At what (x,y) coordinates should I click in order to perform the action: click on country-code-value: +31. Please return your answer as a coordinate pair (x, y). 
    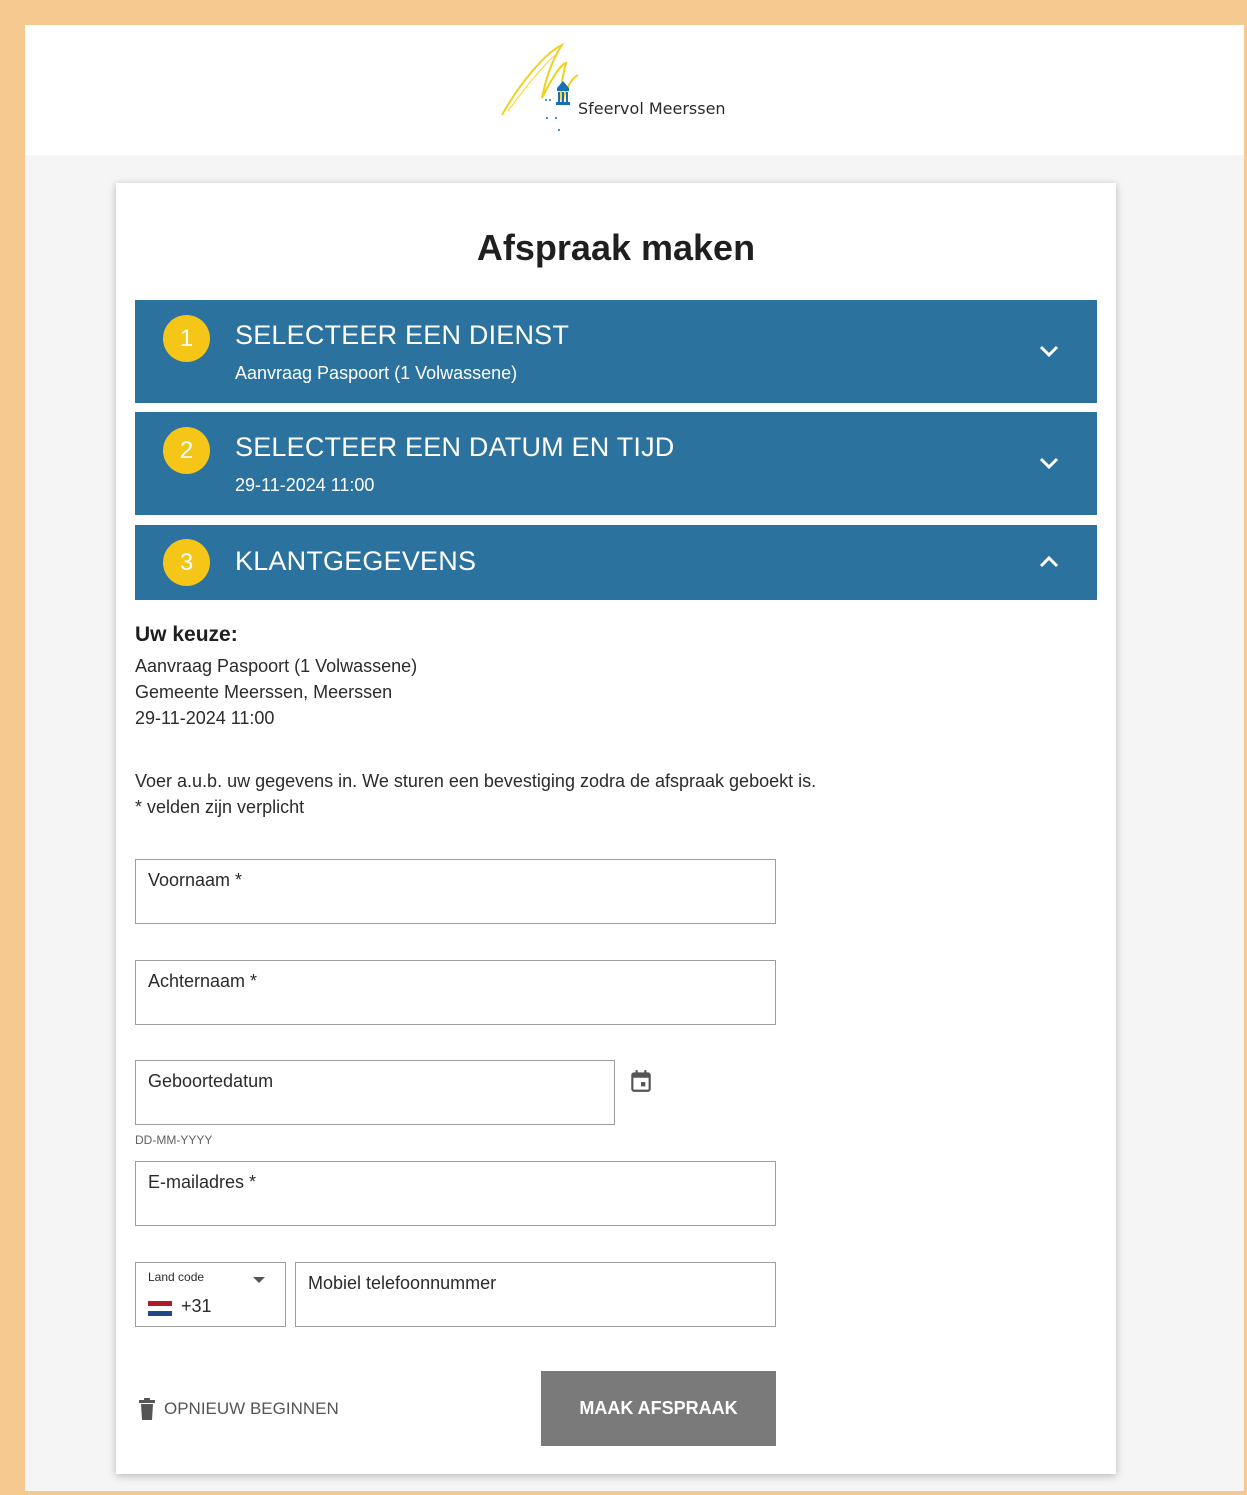
    Looking at the image, I should click on (196, 1306).